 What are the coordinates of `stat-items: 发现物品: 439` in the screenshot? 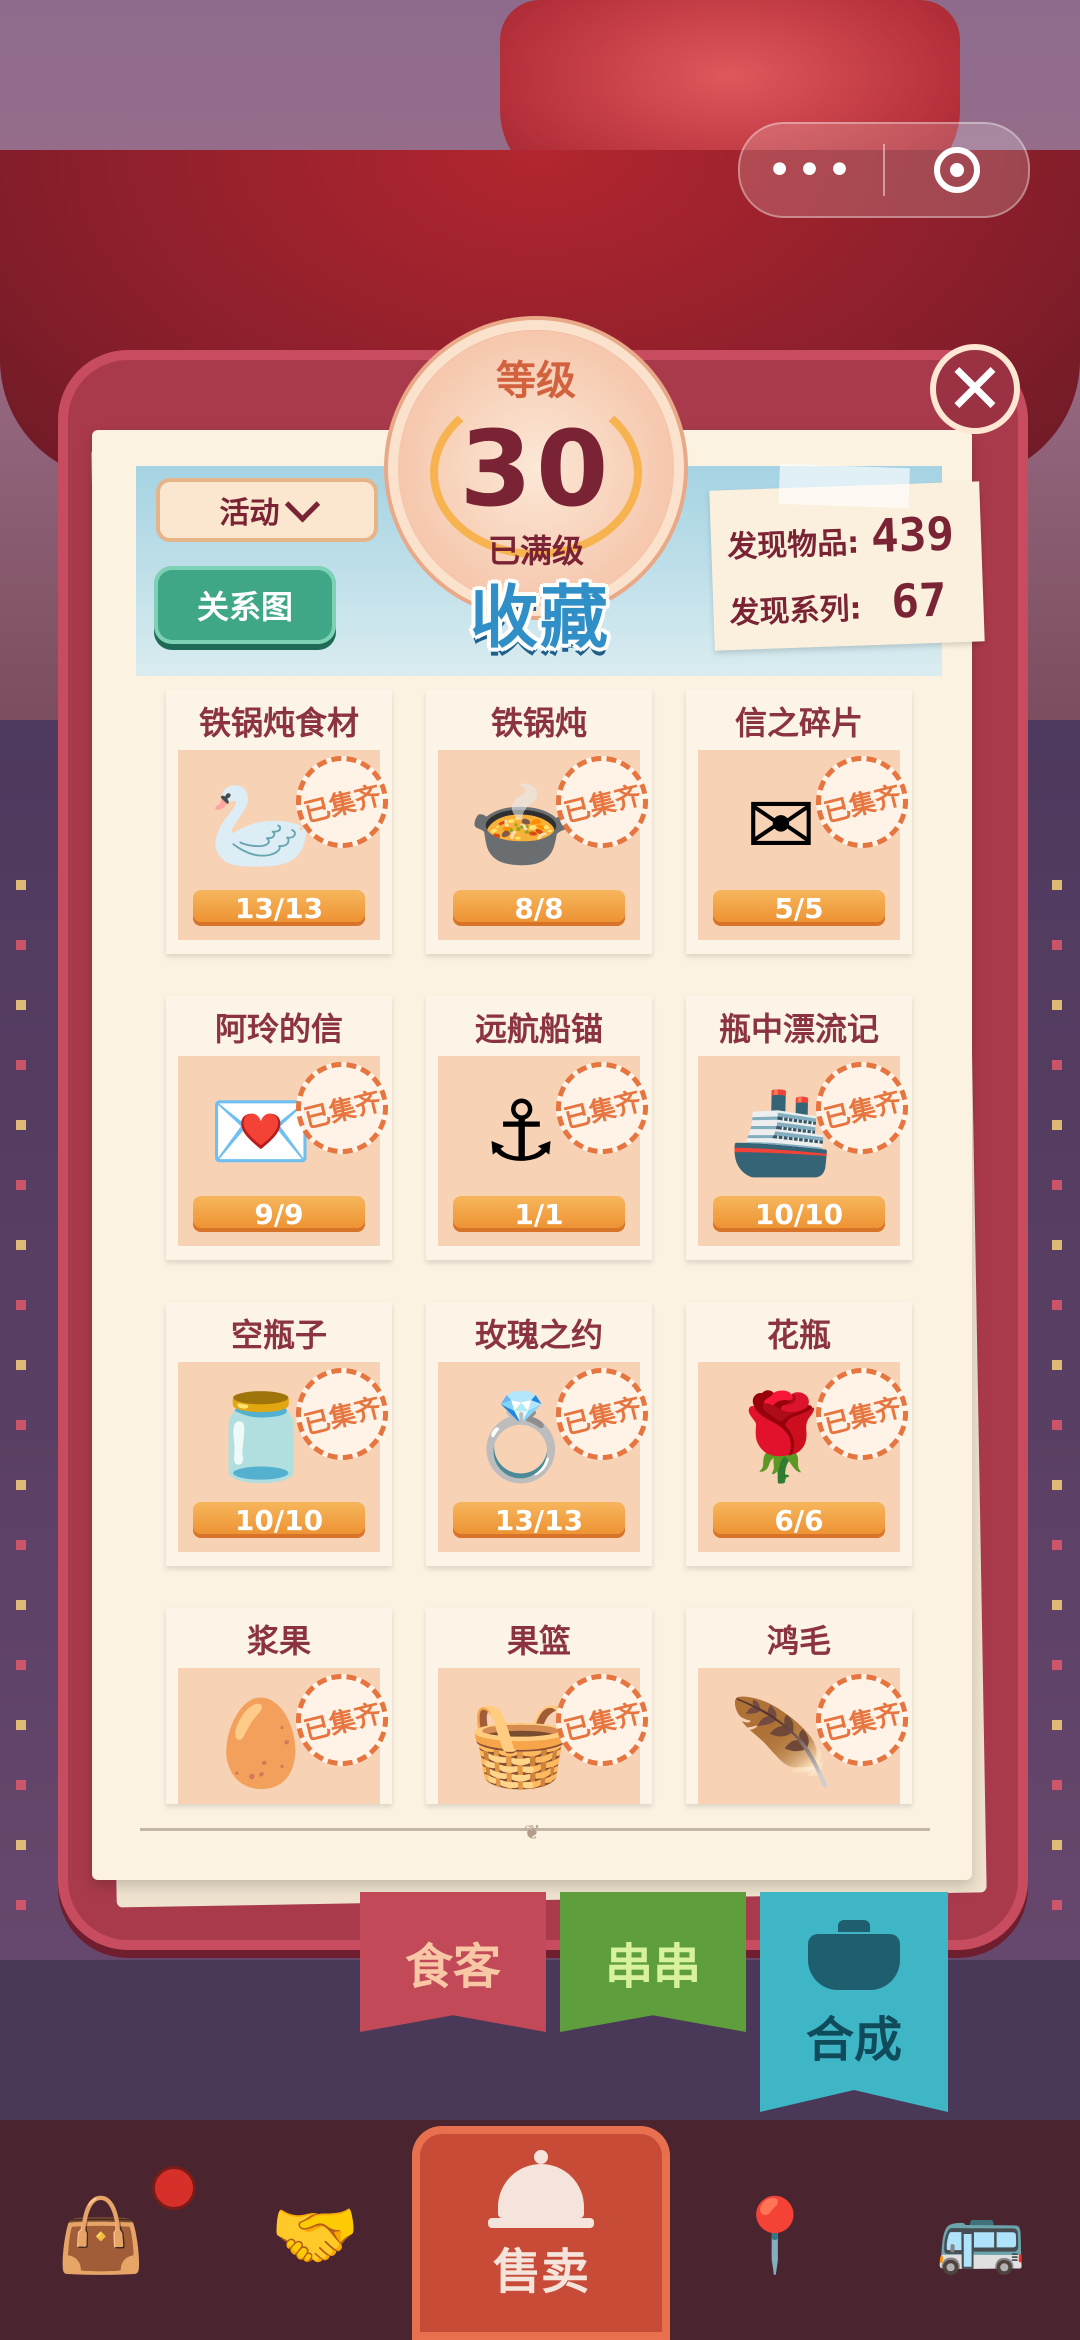 It's located at (840, 537).